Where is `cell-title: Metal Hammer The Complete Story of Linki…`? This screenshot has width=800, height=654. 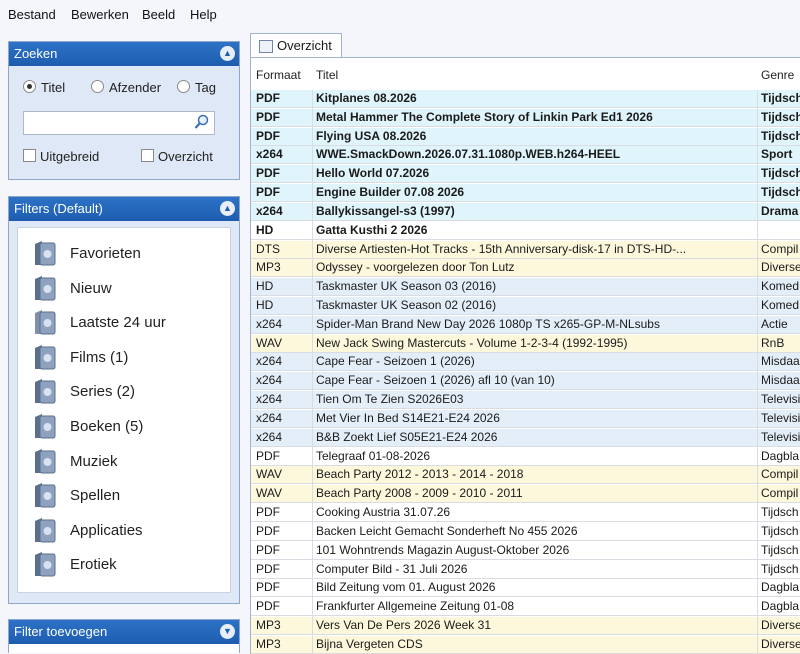 cell-title: Metal Hammer The Complete Story of Linki… is located at coordinates (484, 116).